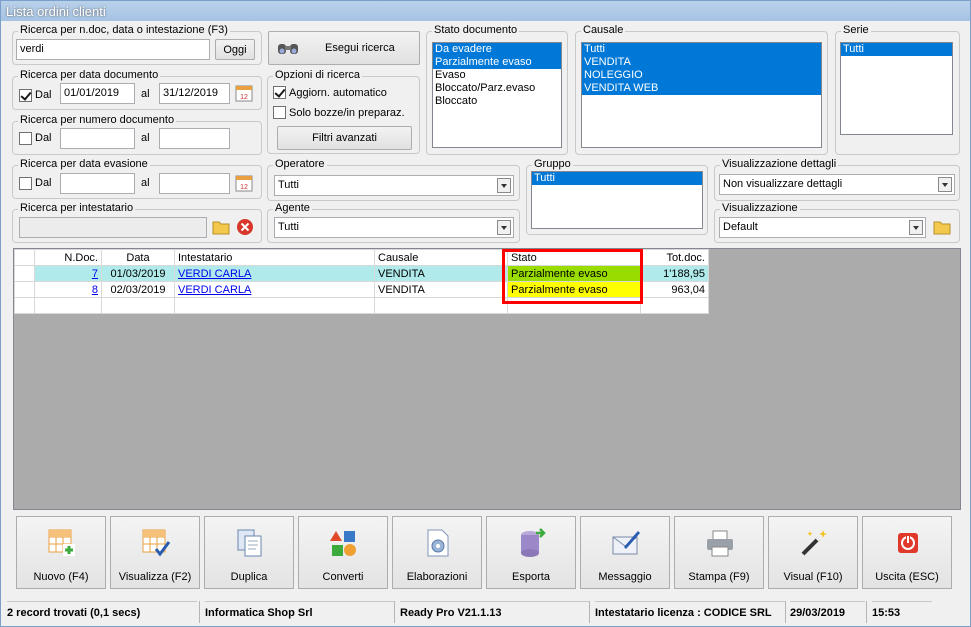 This screenshot has height=627, width=971. What do you see at coordinates (740, 227) in the screenshot?
I see `view-value: Default` at bounding box center [740, 227].